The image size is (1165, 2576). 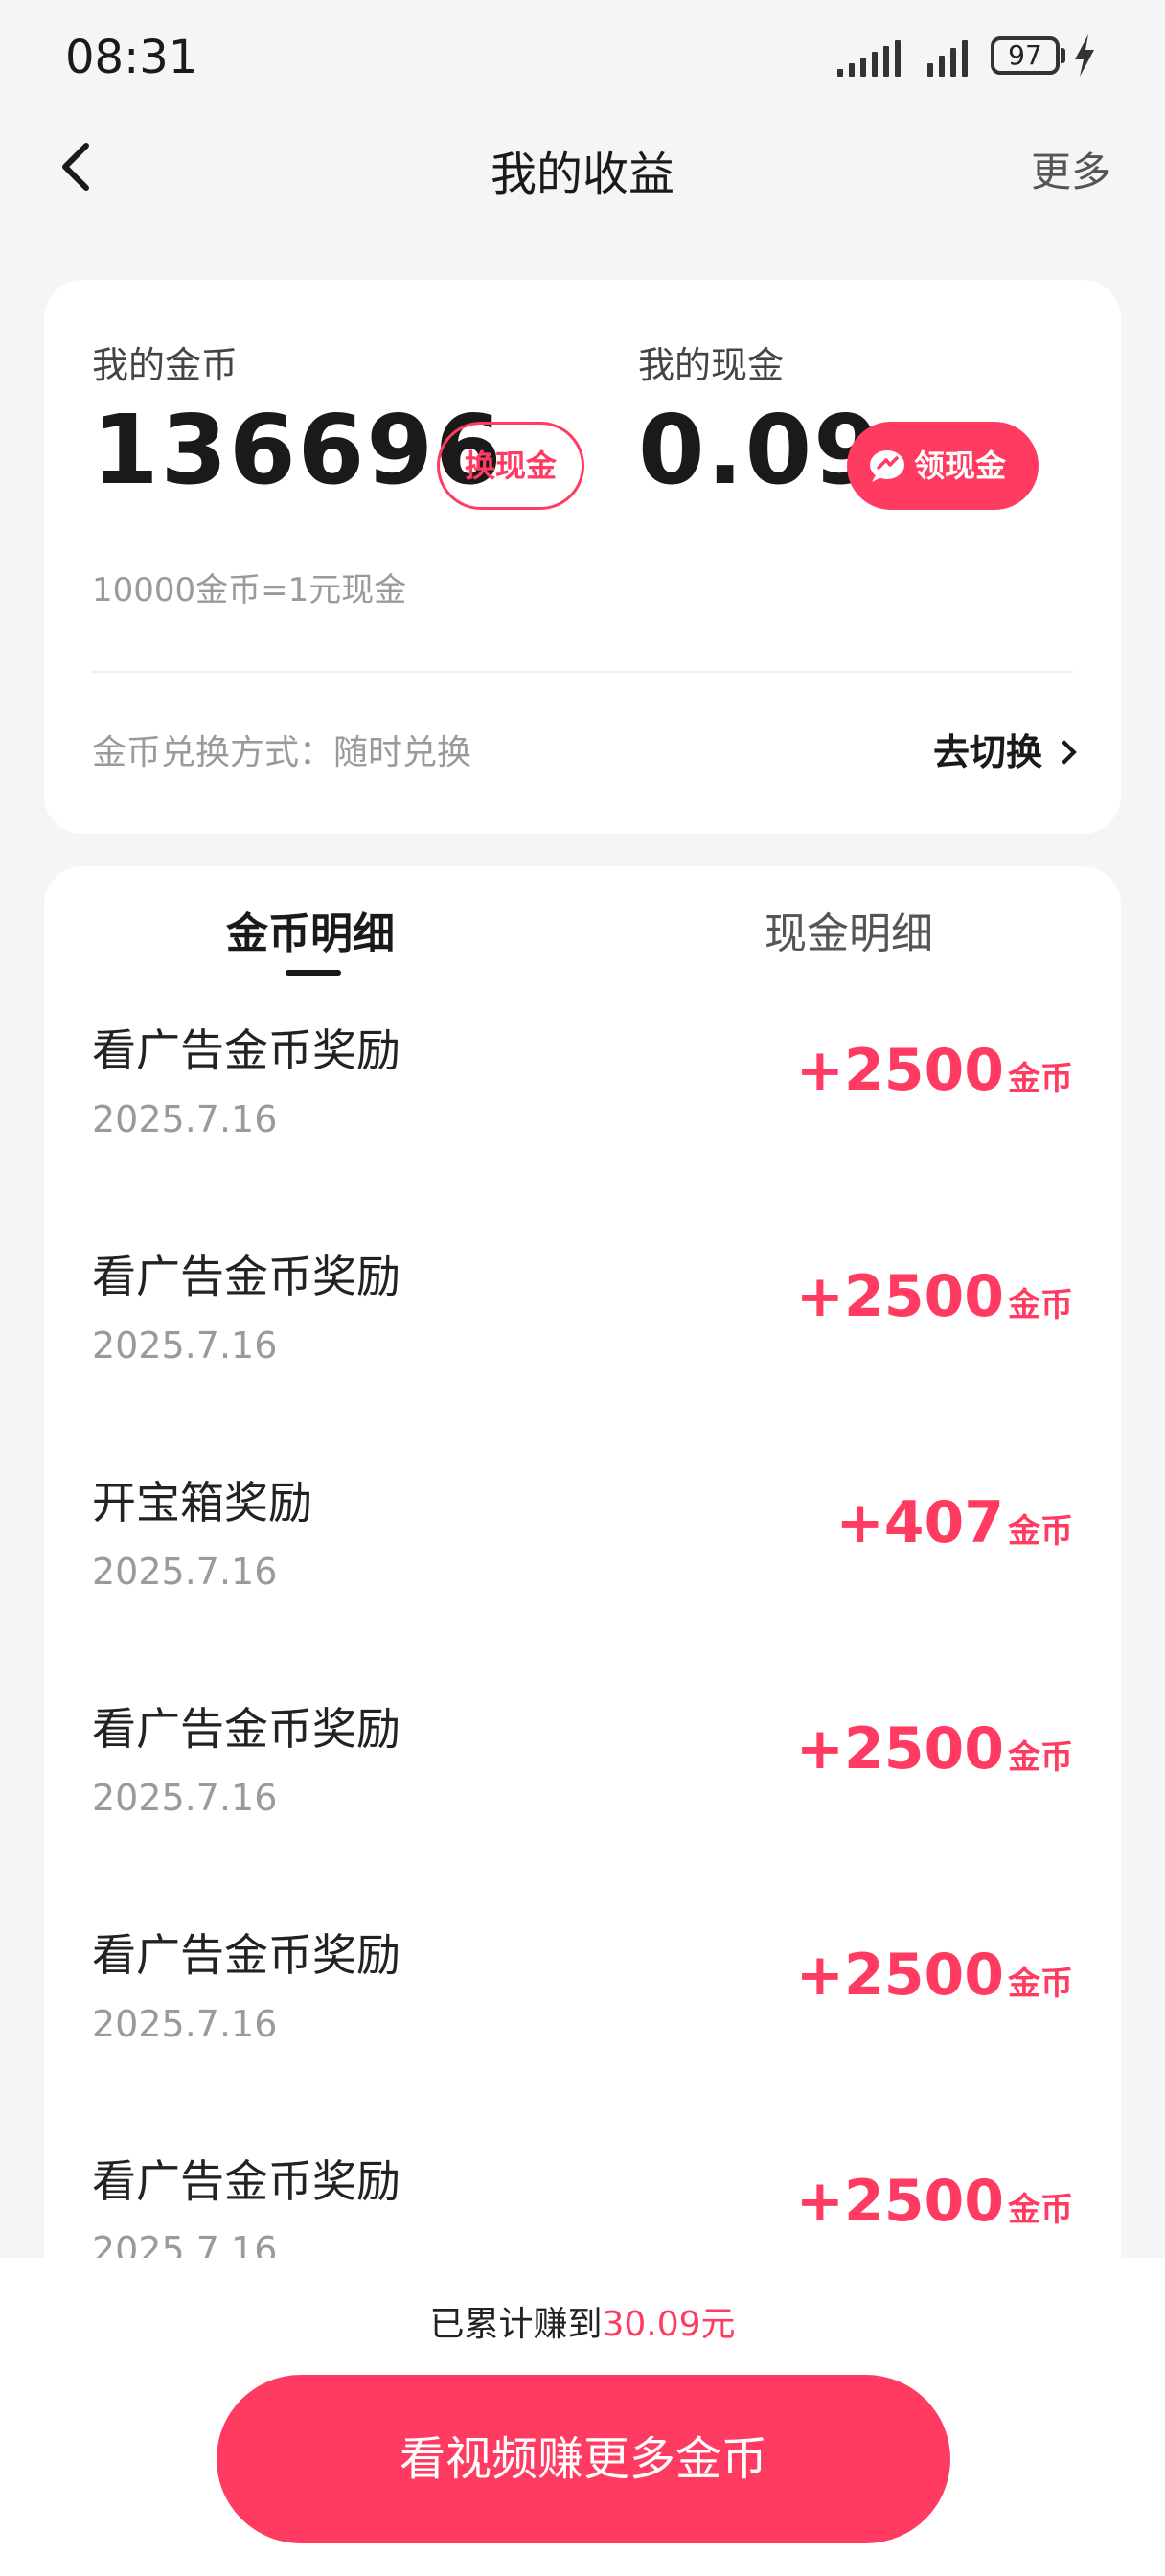 I want to click on coins-label: 我的金币, so click(x=165, y=365).